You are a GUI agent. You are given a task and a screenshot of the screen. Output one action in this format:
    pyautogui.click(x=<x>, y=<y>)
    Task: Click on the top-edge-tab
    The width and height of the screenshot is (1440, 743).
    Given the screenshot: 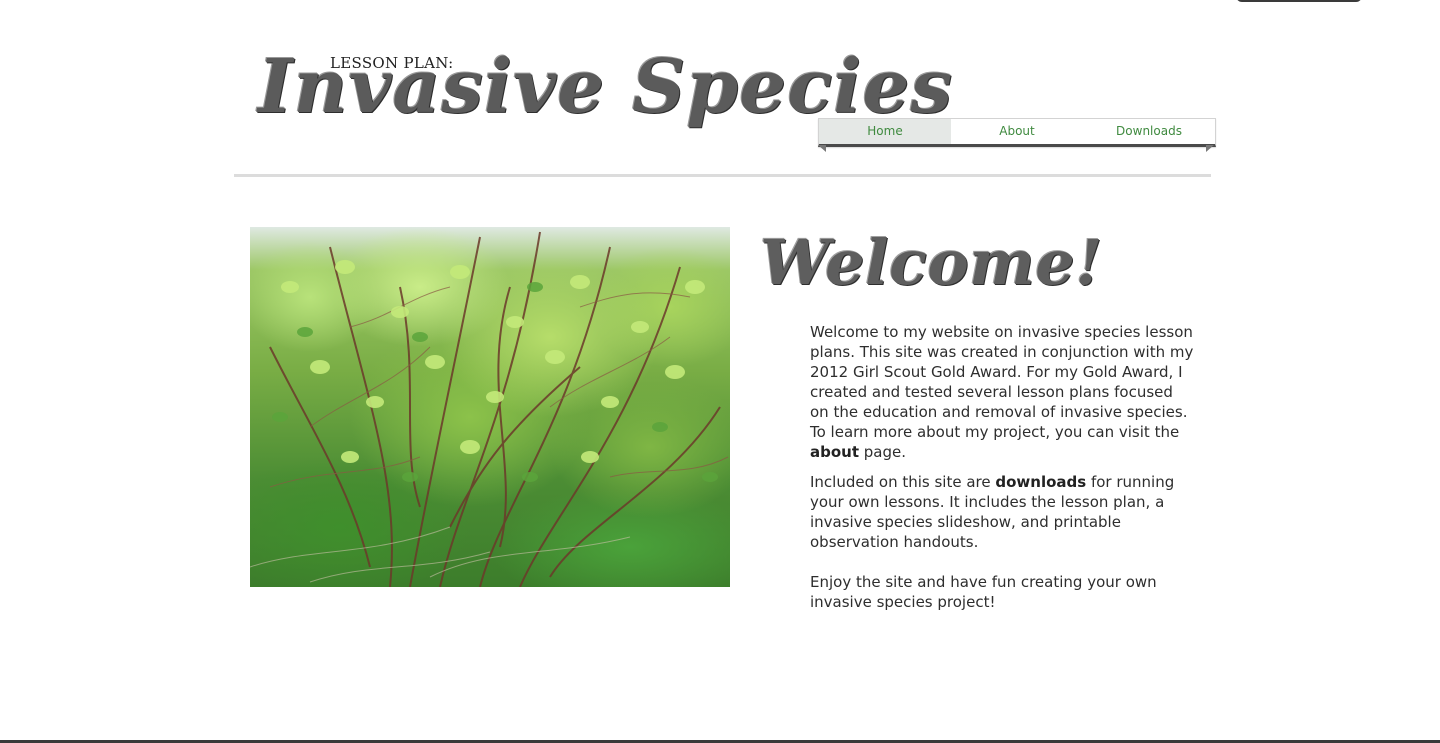 What is the action you would take?
    pyautogui.click(x=1299, y=1)
    